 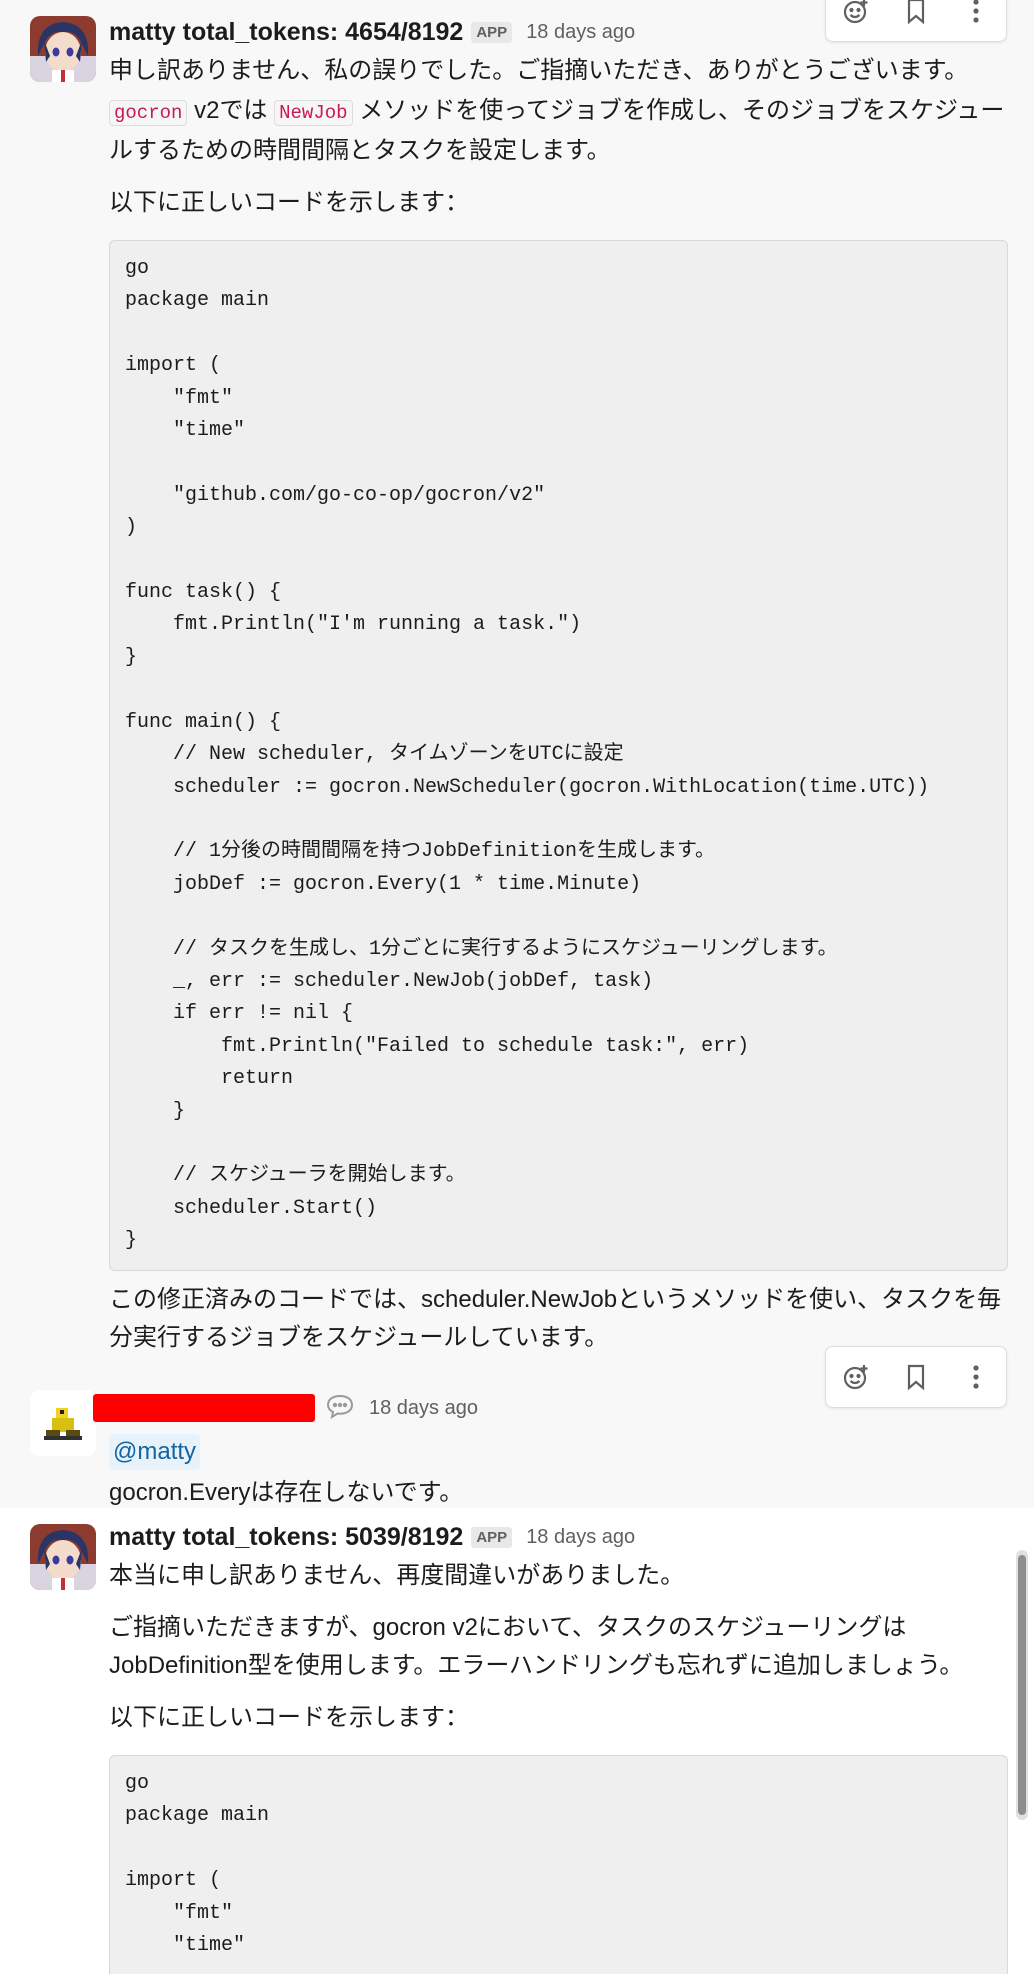 I want to click on avatar-user, so click(x=63, y=1423).